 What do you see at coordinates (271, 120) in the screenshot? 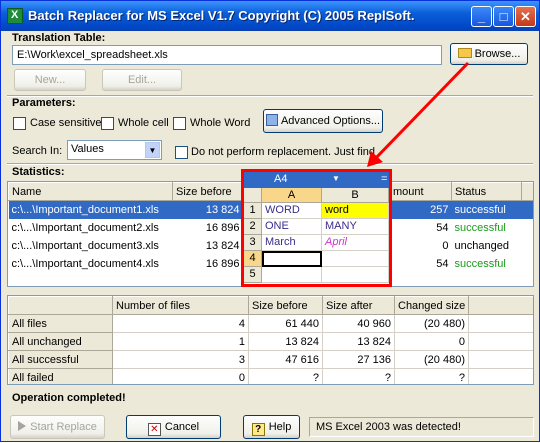
I see `options-icon` at bounding box center [271, 120].